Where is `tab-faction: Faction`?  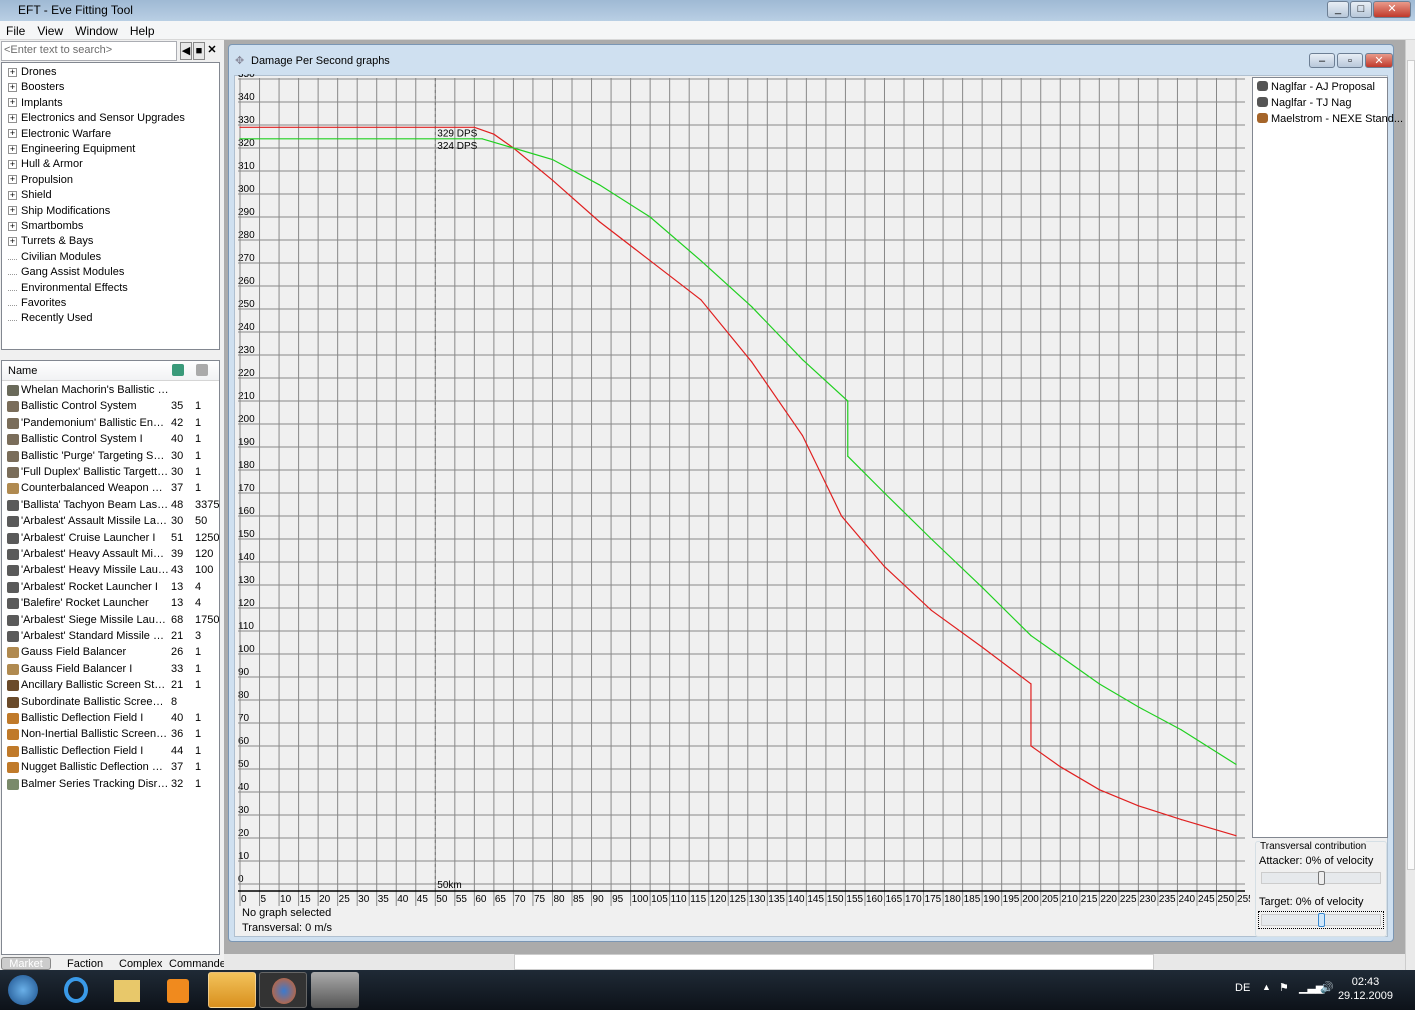 tab-faction: Faction is located at coordinates (85, 964).